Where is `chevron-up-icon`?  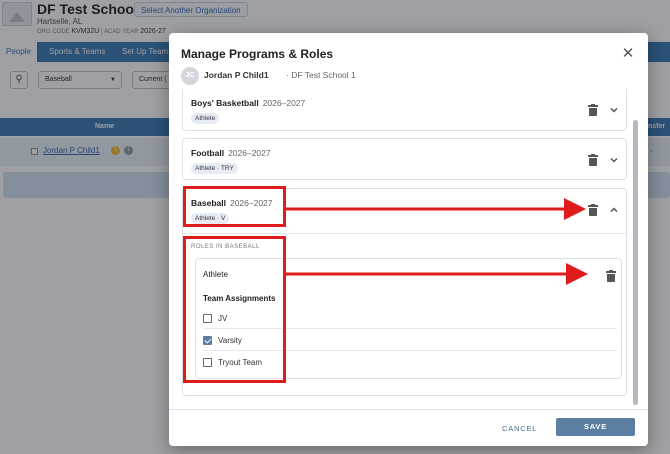
chevron-up-icon is located at coordinates (614, 210).